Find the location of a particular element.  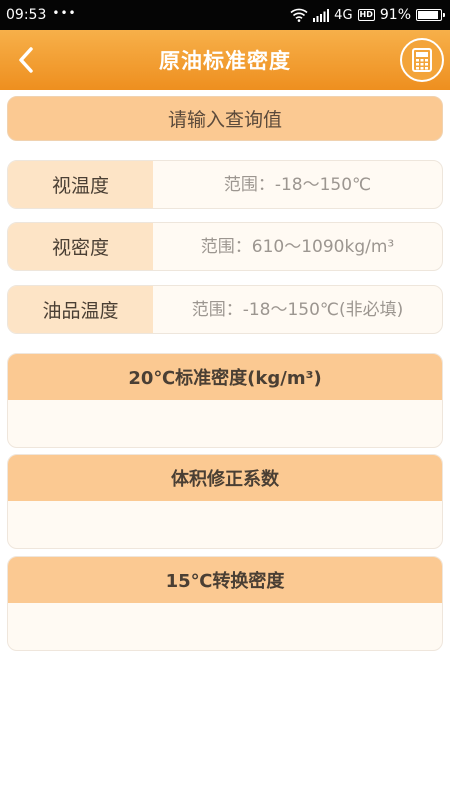

signal-icon is located at coordinates (321, 15).